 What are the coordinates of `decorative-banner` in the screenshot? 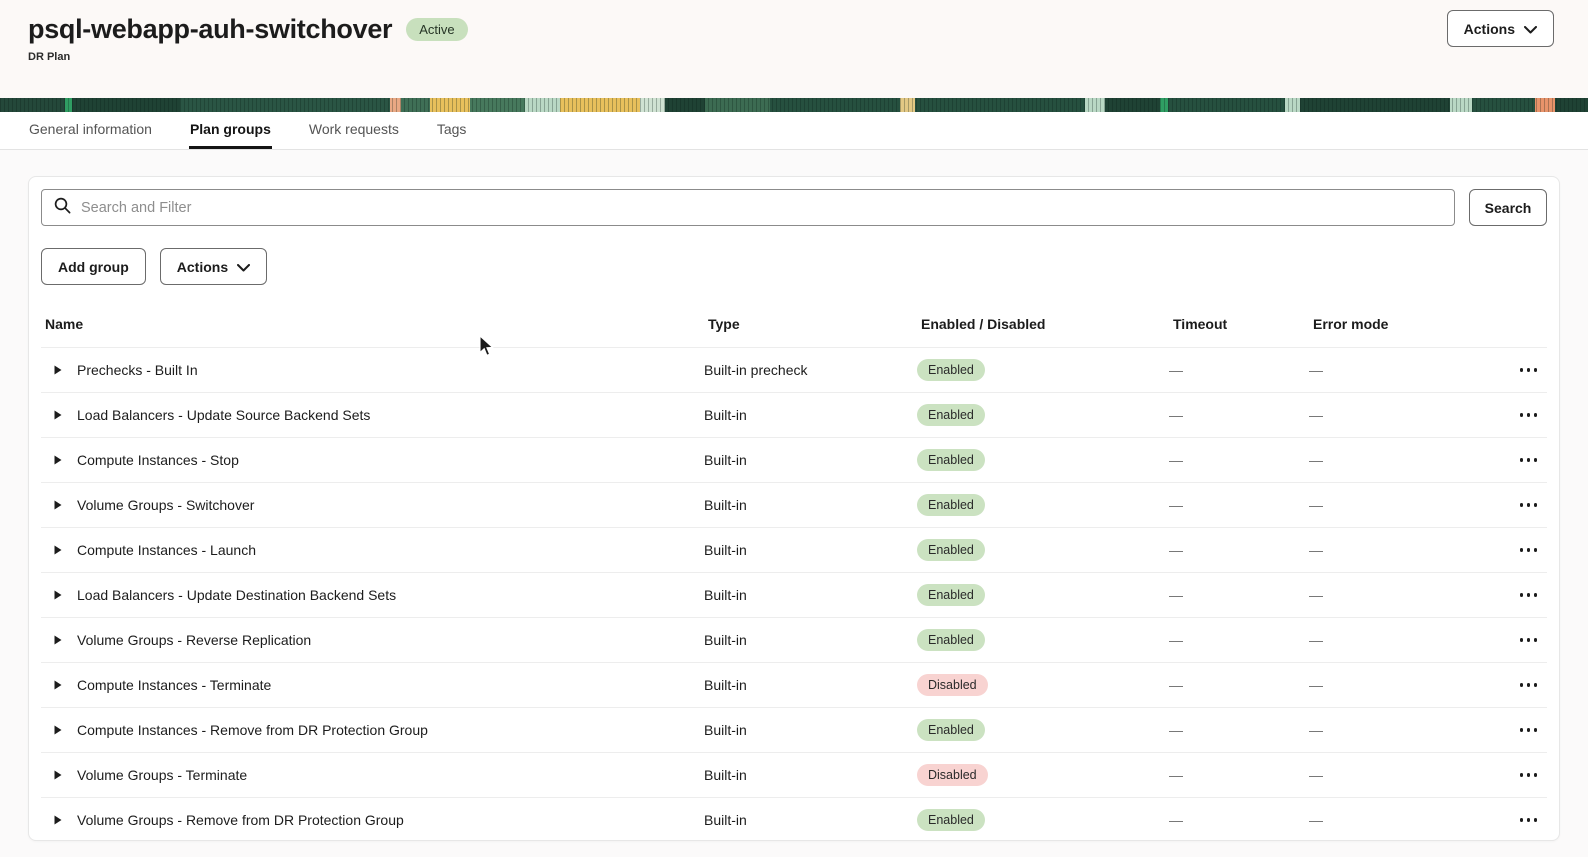 It's located at (794, 105).